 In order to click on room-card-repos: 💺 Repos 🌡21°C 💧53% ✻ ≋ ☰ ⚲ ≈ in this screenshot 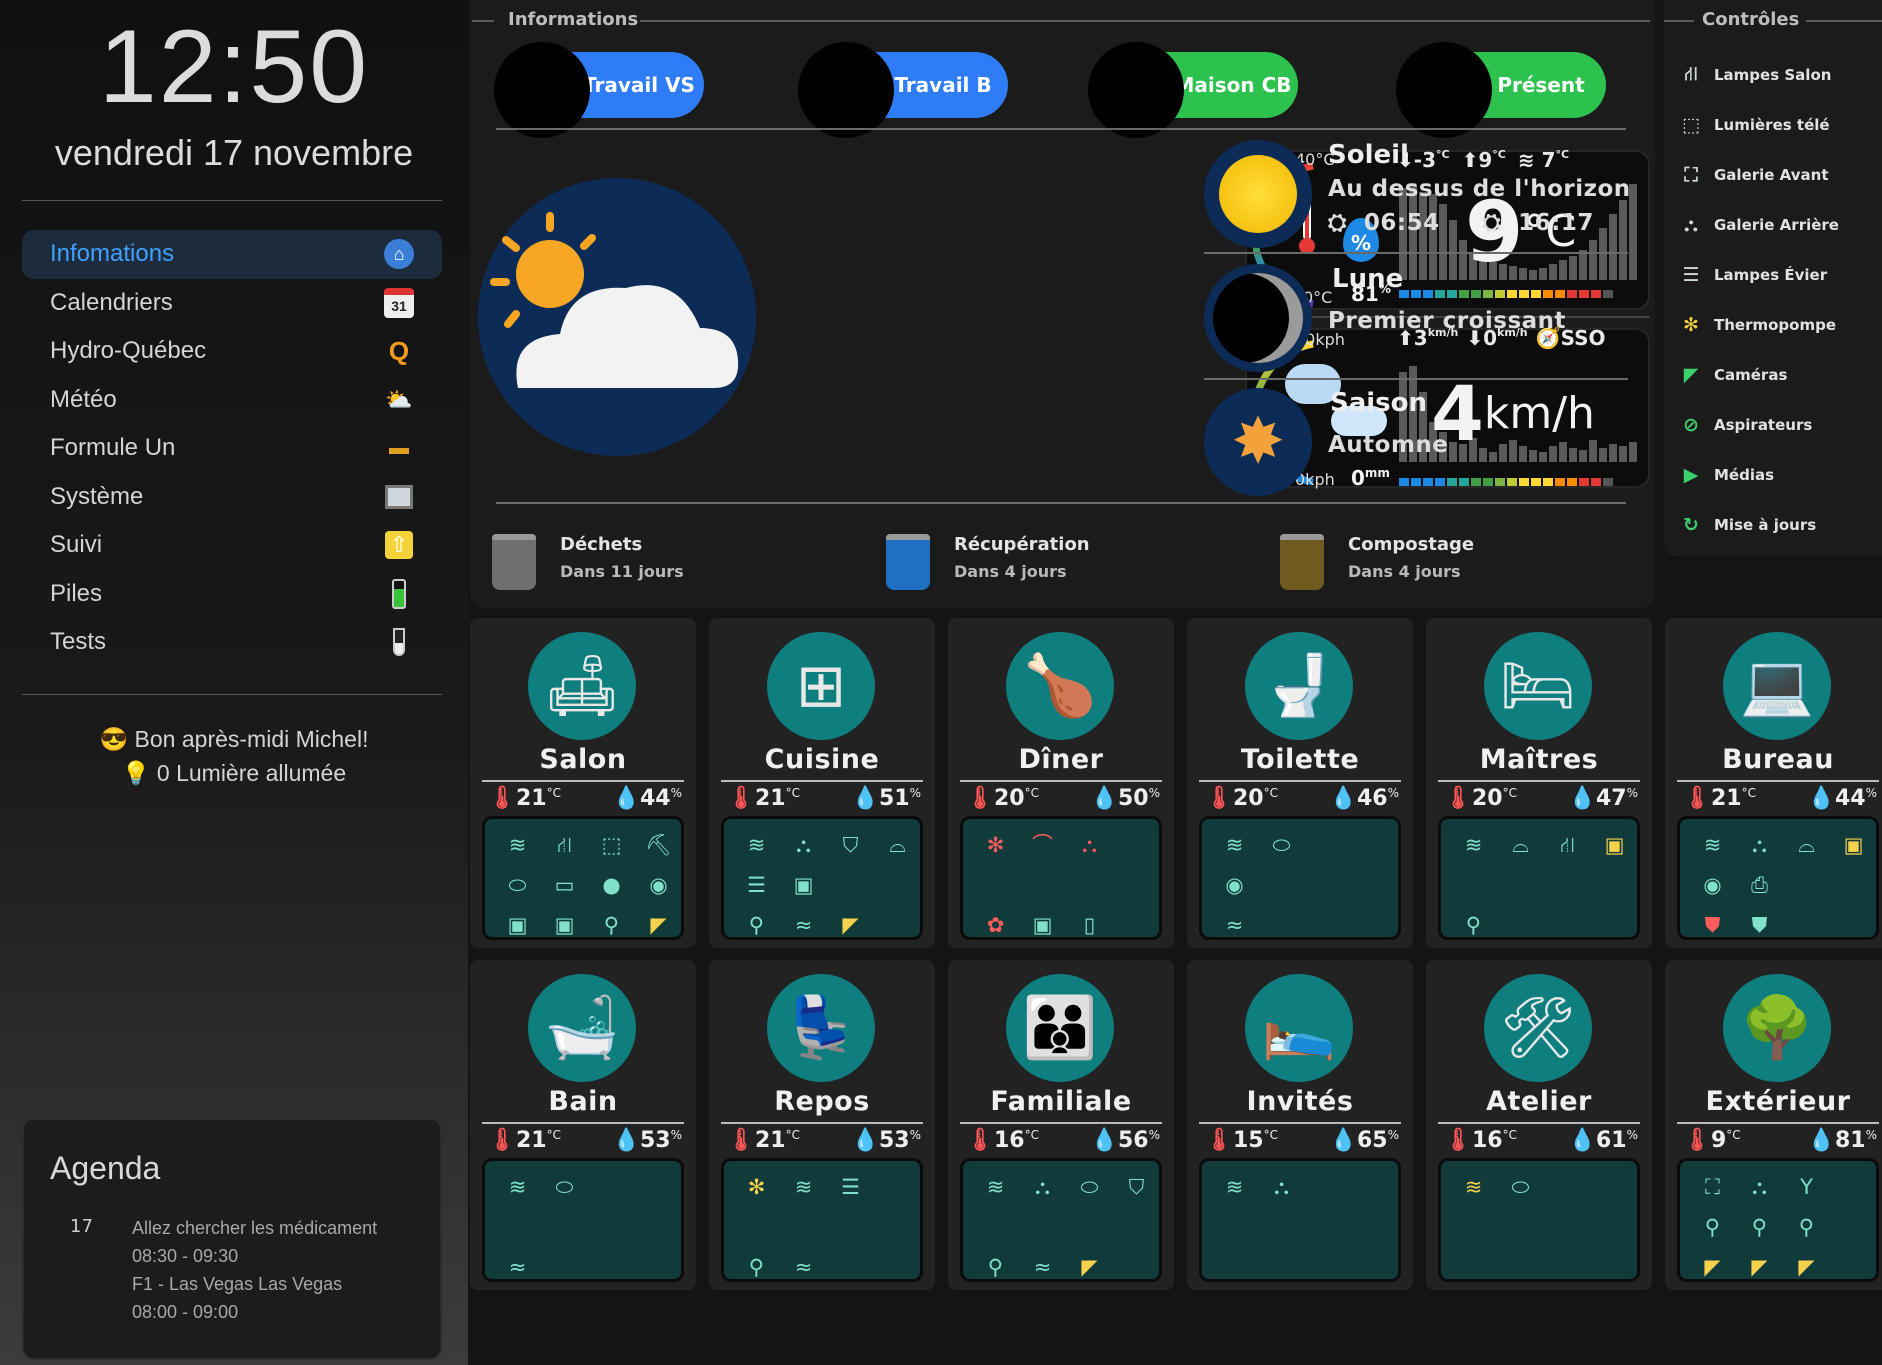, I will do `click(822, 1125)`.